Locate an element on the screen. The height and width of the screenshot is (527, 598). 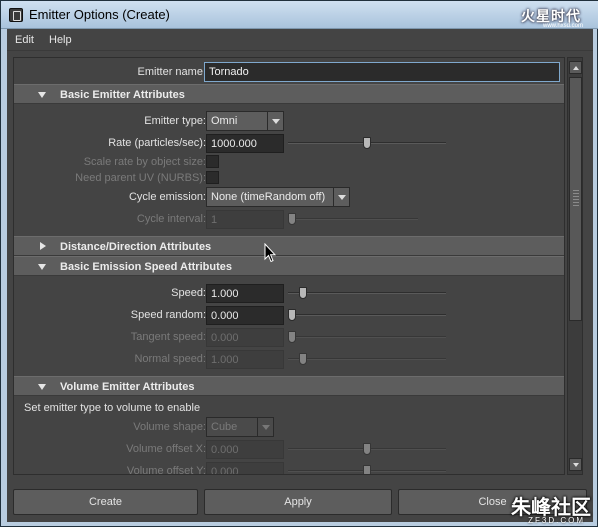
section-basic-emitter: Basic Emitter Attributes is located at coordinates (289, 94).